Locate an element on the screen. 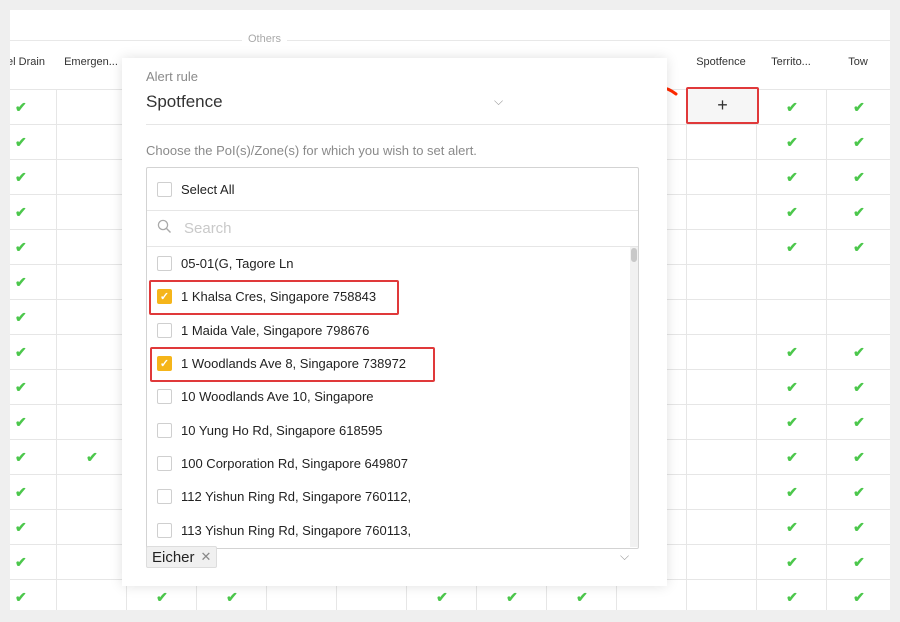  add-spotfence-button: + is located at coordinates (722, 105).